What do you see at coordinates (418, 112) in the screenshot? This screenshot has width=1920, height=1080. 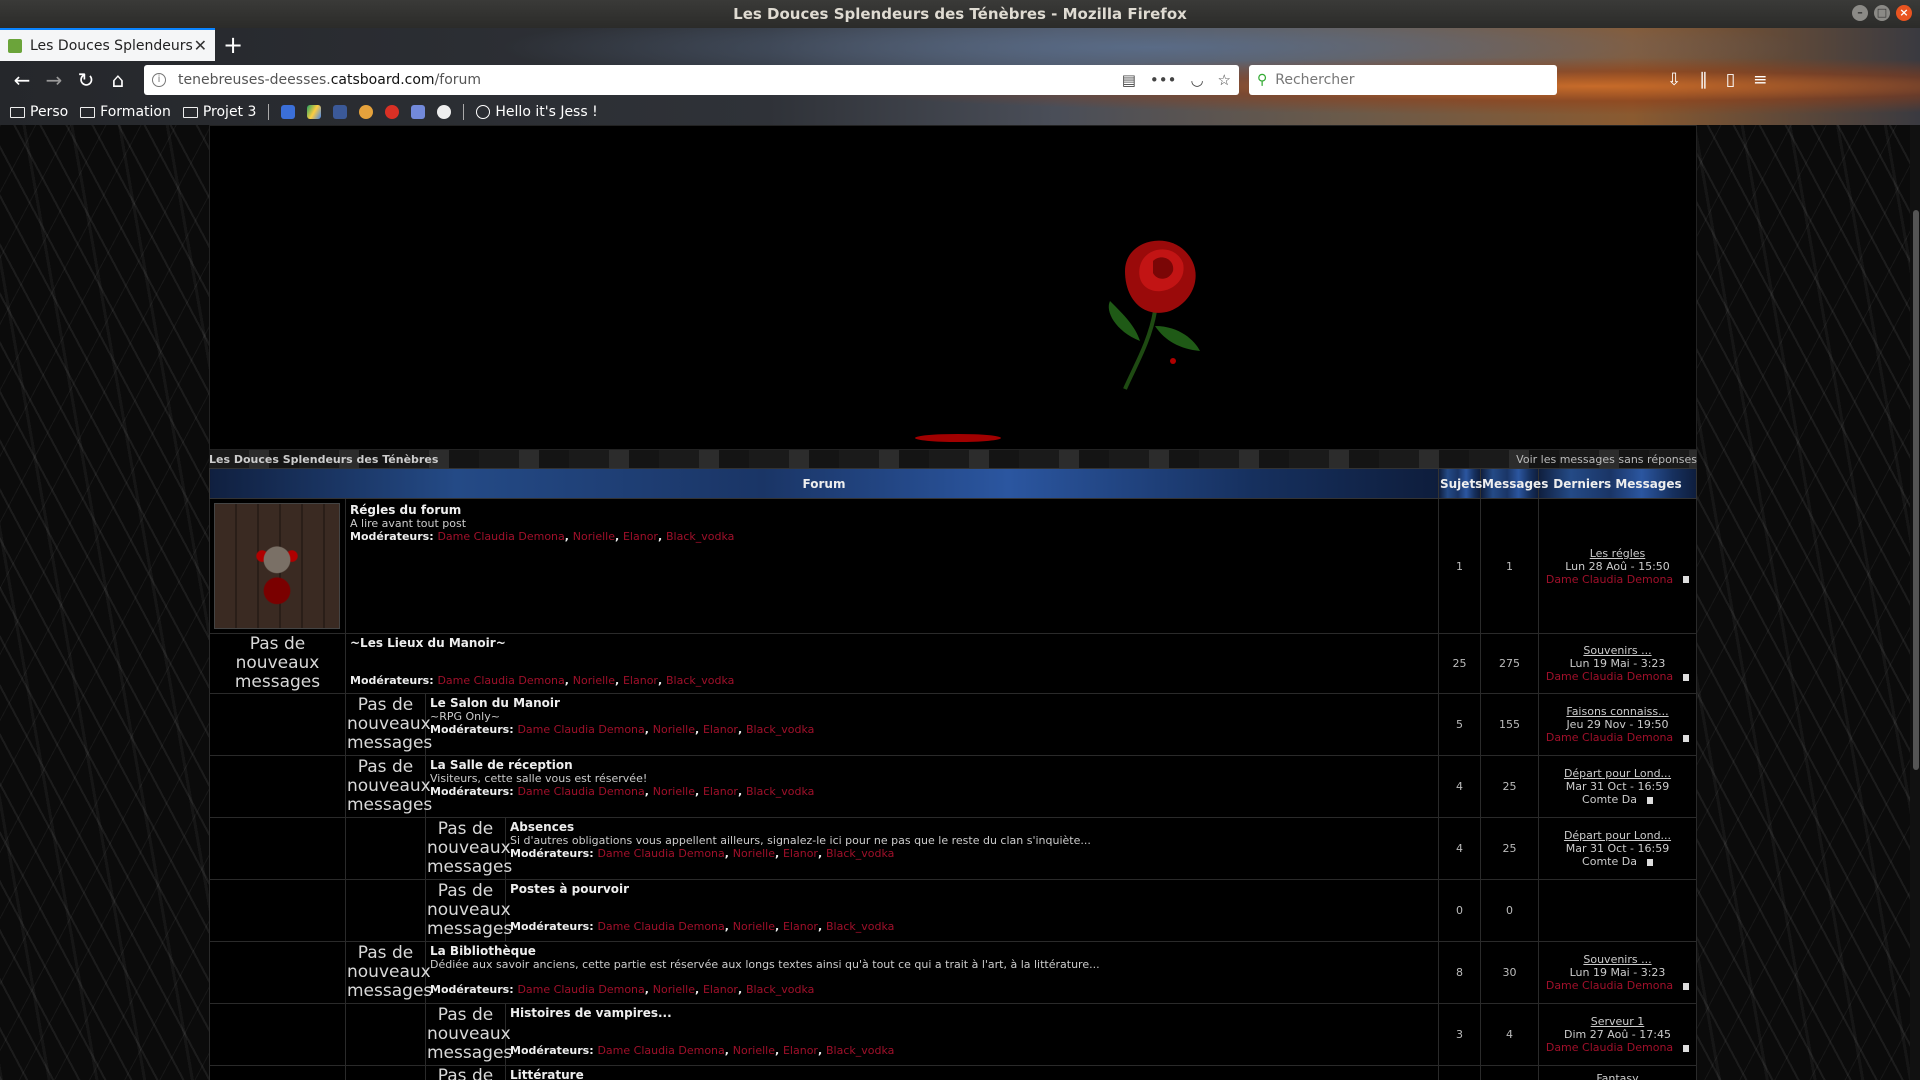 I see `discord-icon` at bounding box center [418, 112].